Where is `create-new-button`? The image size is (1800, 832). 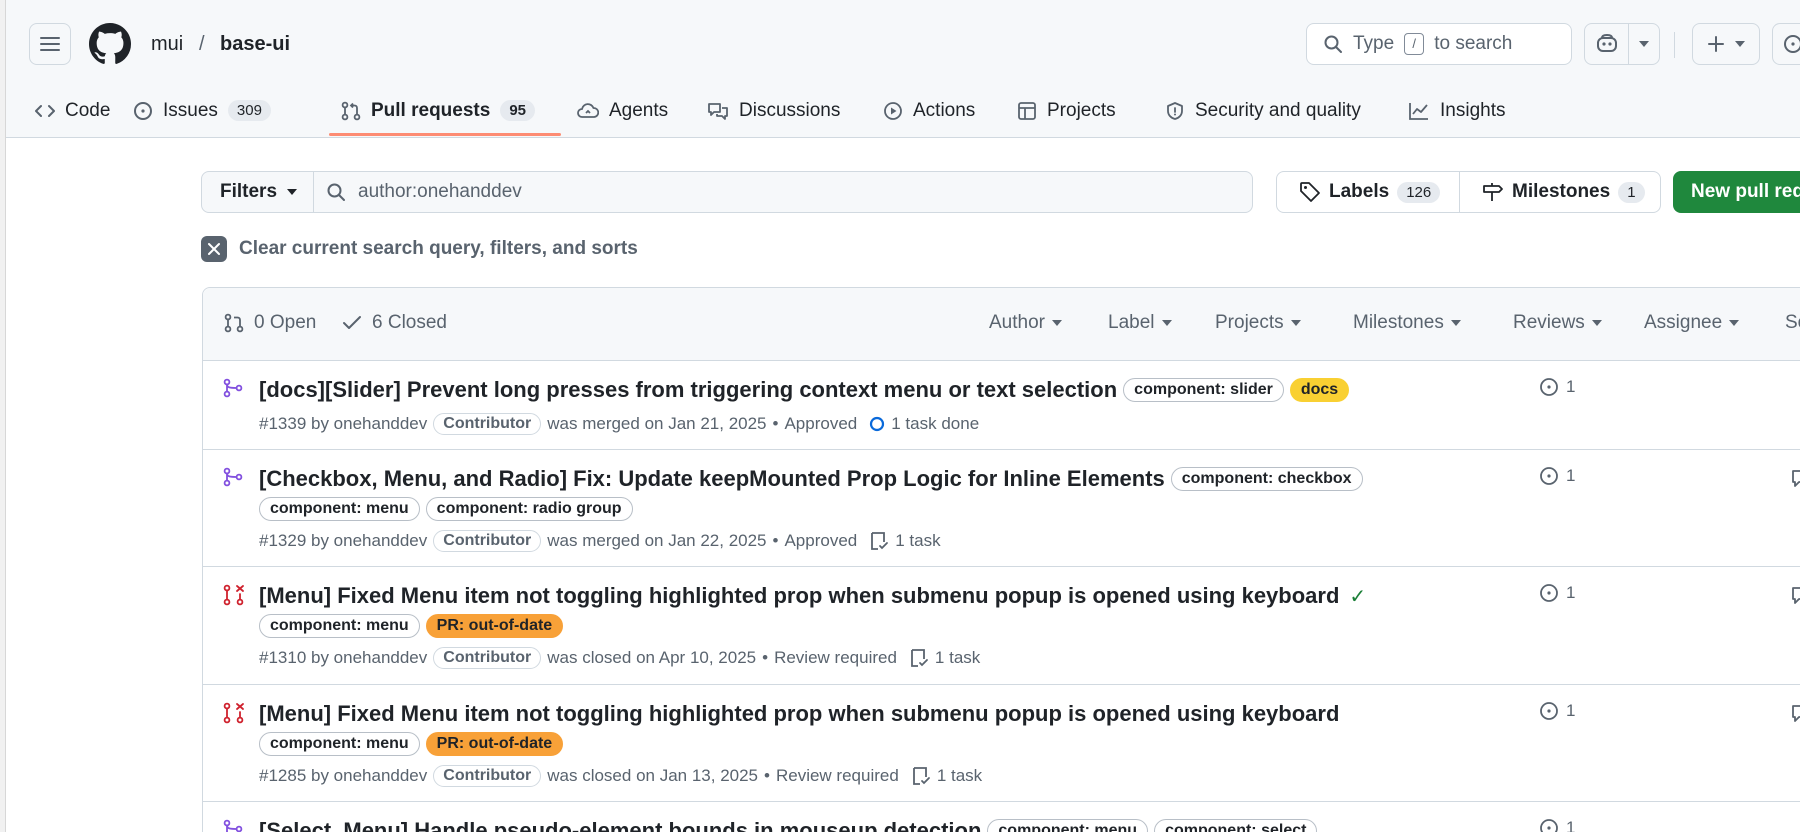
create-new-button is located at coordinates (1726, 44).